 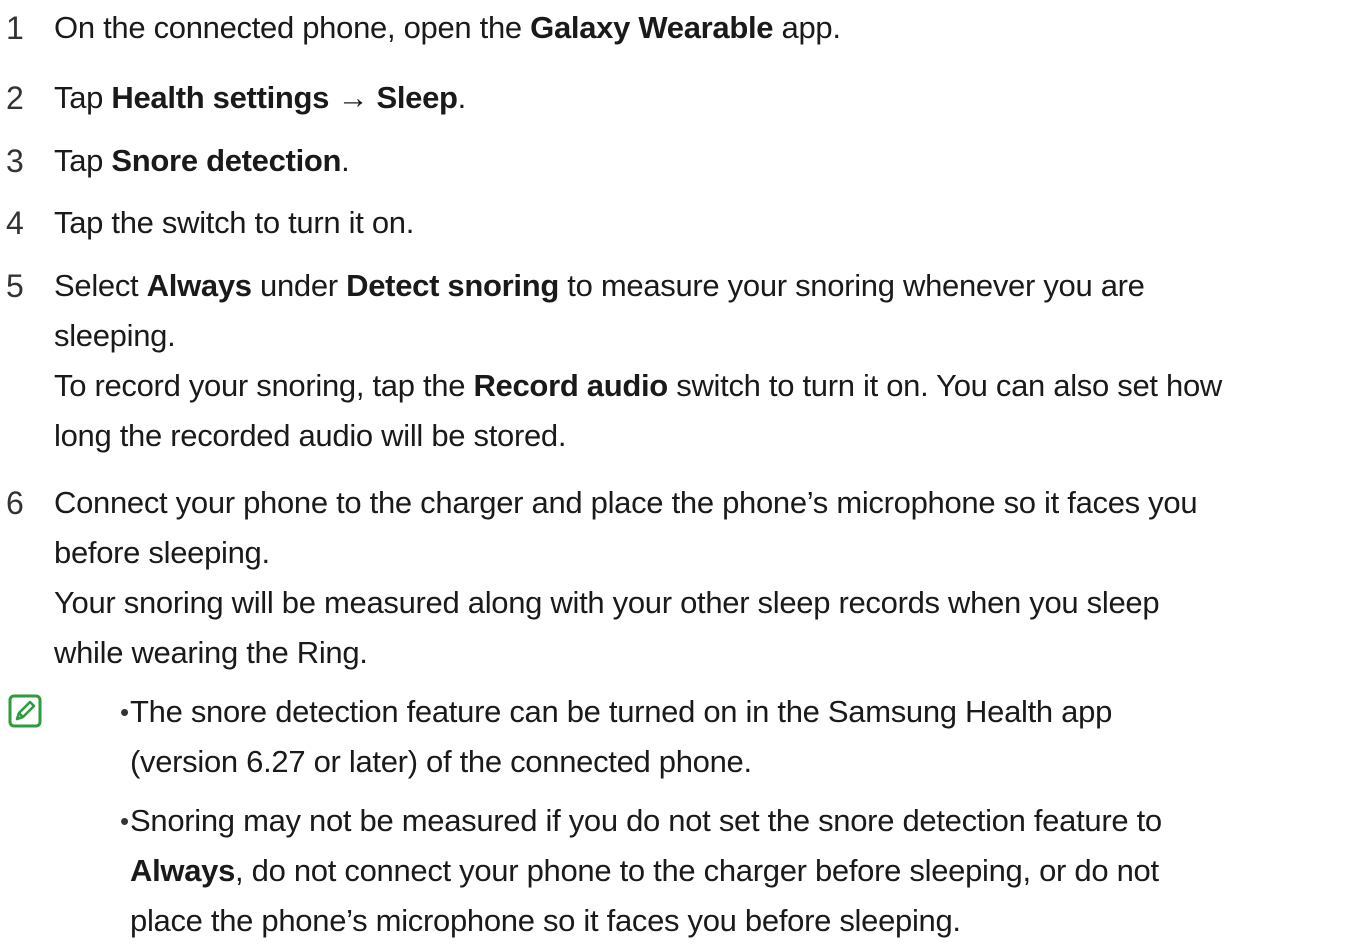 What do you see at coordinates (15, 223) in the screenshot?
I see `step-number: 4` at bounding box center [15, 223].